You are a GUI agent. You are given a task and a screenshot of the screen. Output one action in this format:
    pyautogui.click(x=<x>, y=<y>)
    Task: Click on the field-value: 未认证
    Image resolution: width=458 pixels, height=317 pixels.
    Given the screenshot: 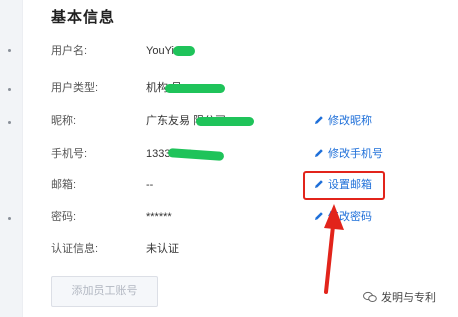 What is the action you would take?
    pyautogui.click(x=162, y=249)
    